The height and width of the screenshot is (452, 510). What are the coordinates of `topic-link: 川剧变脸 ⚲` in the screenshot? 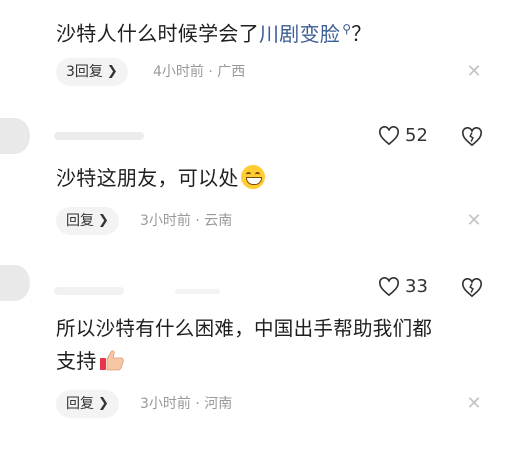 It's located at (305, 34).